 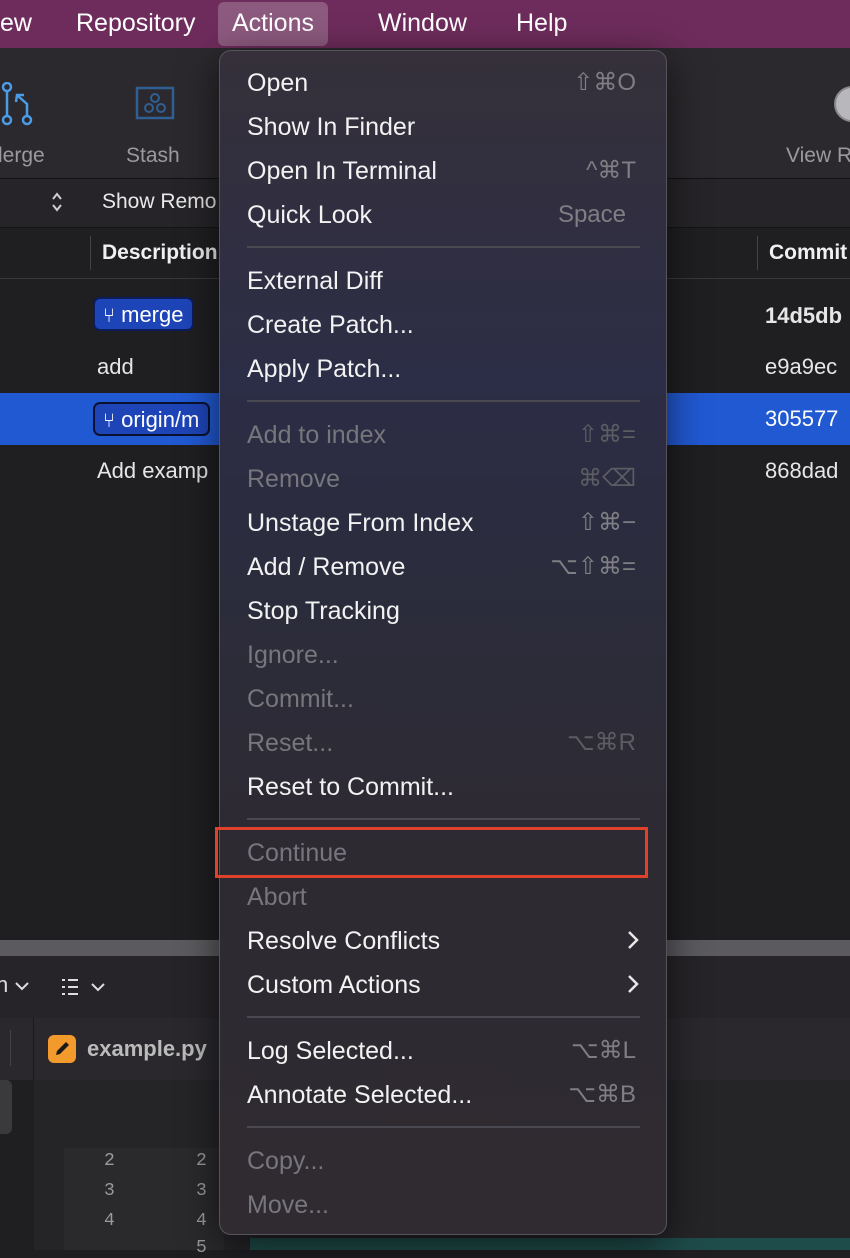 I want to click on menu-item-resolve-conflicts: Resolve Conflicts, so click(x=443, y=941).